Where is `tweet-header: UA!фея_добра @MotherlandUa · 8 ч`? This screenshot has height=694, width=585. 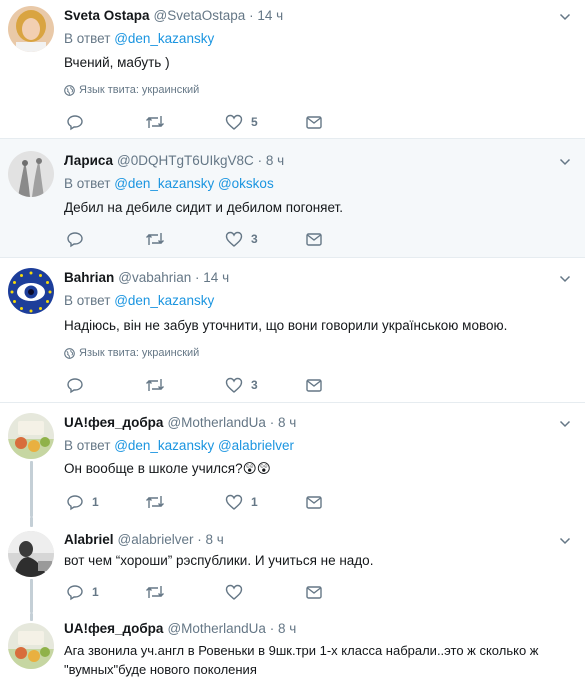
tweet-header: UA!фея_добра @MotherlandUa · 8 ч is located at coordinates (180, 423).